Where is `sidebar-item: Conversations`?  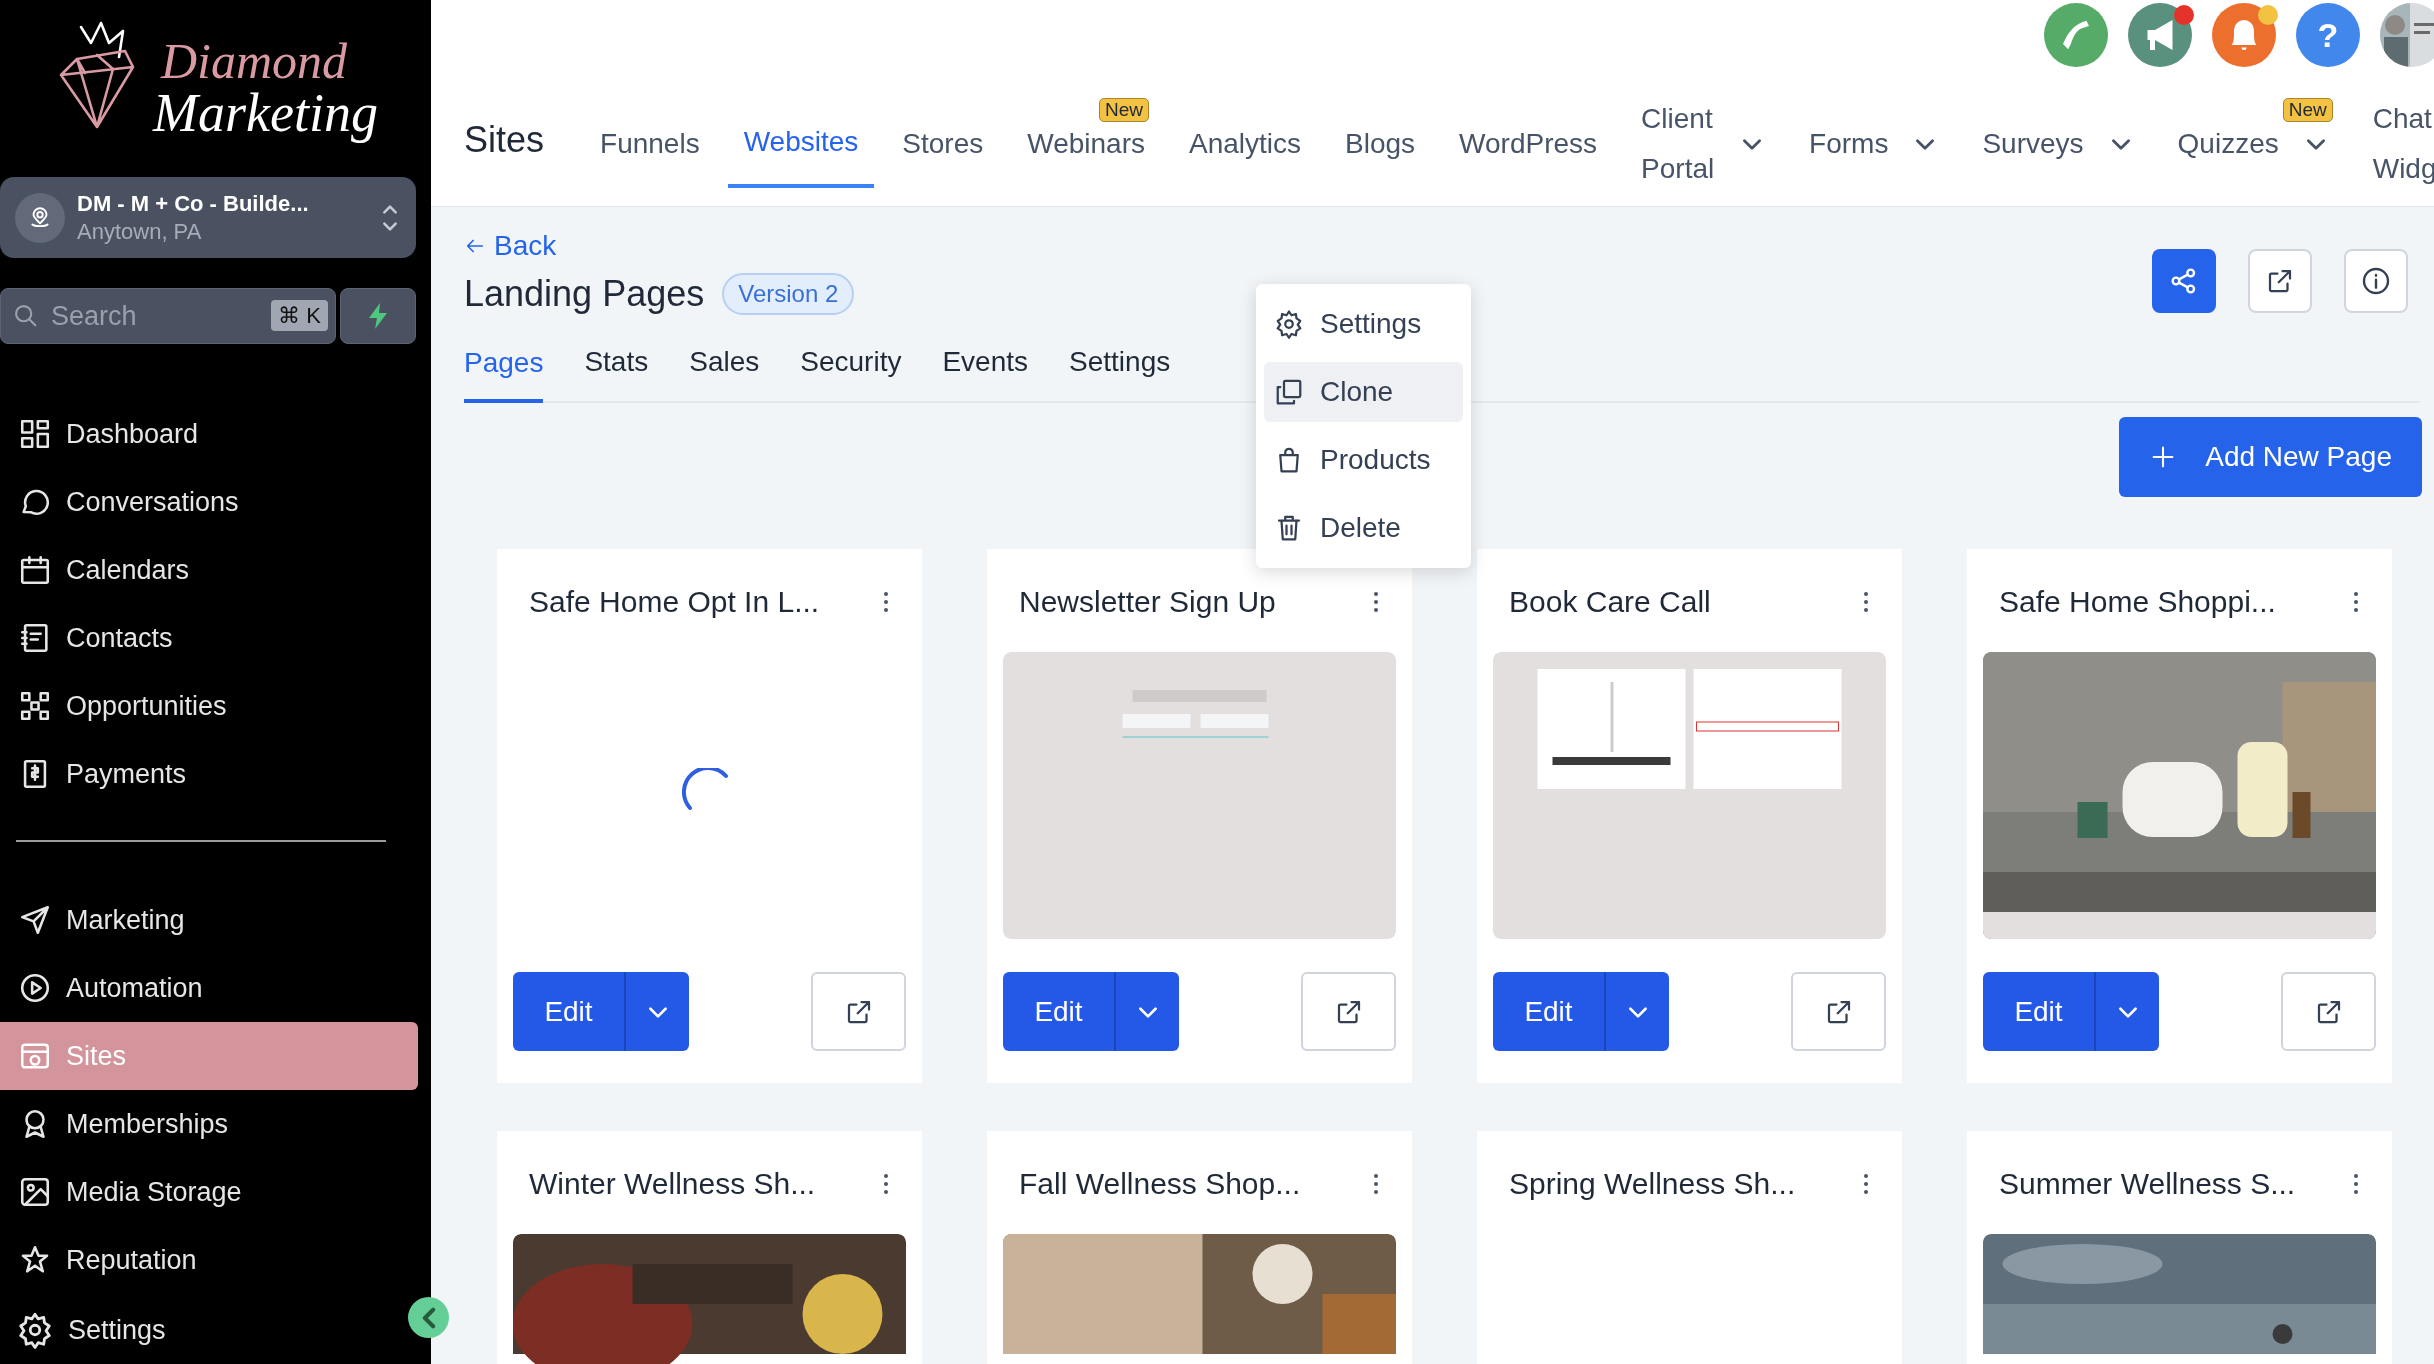 sidebar-item: Conversations is located at coordinates (209, 502).